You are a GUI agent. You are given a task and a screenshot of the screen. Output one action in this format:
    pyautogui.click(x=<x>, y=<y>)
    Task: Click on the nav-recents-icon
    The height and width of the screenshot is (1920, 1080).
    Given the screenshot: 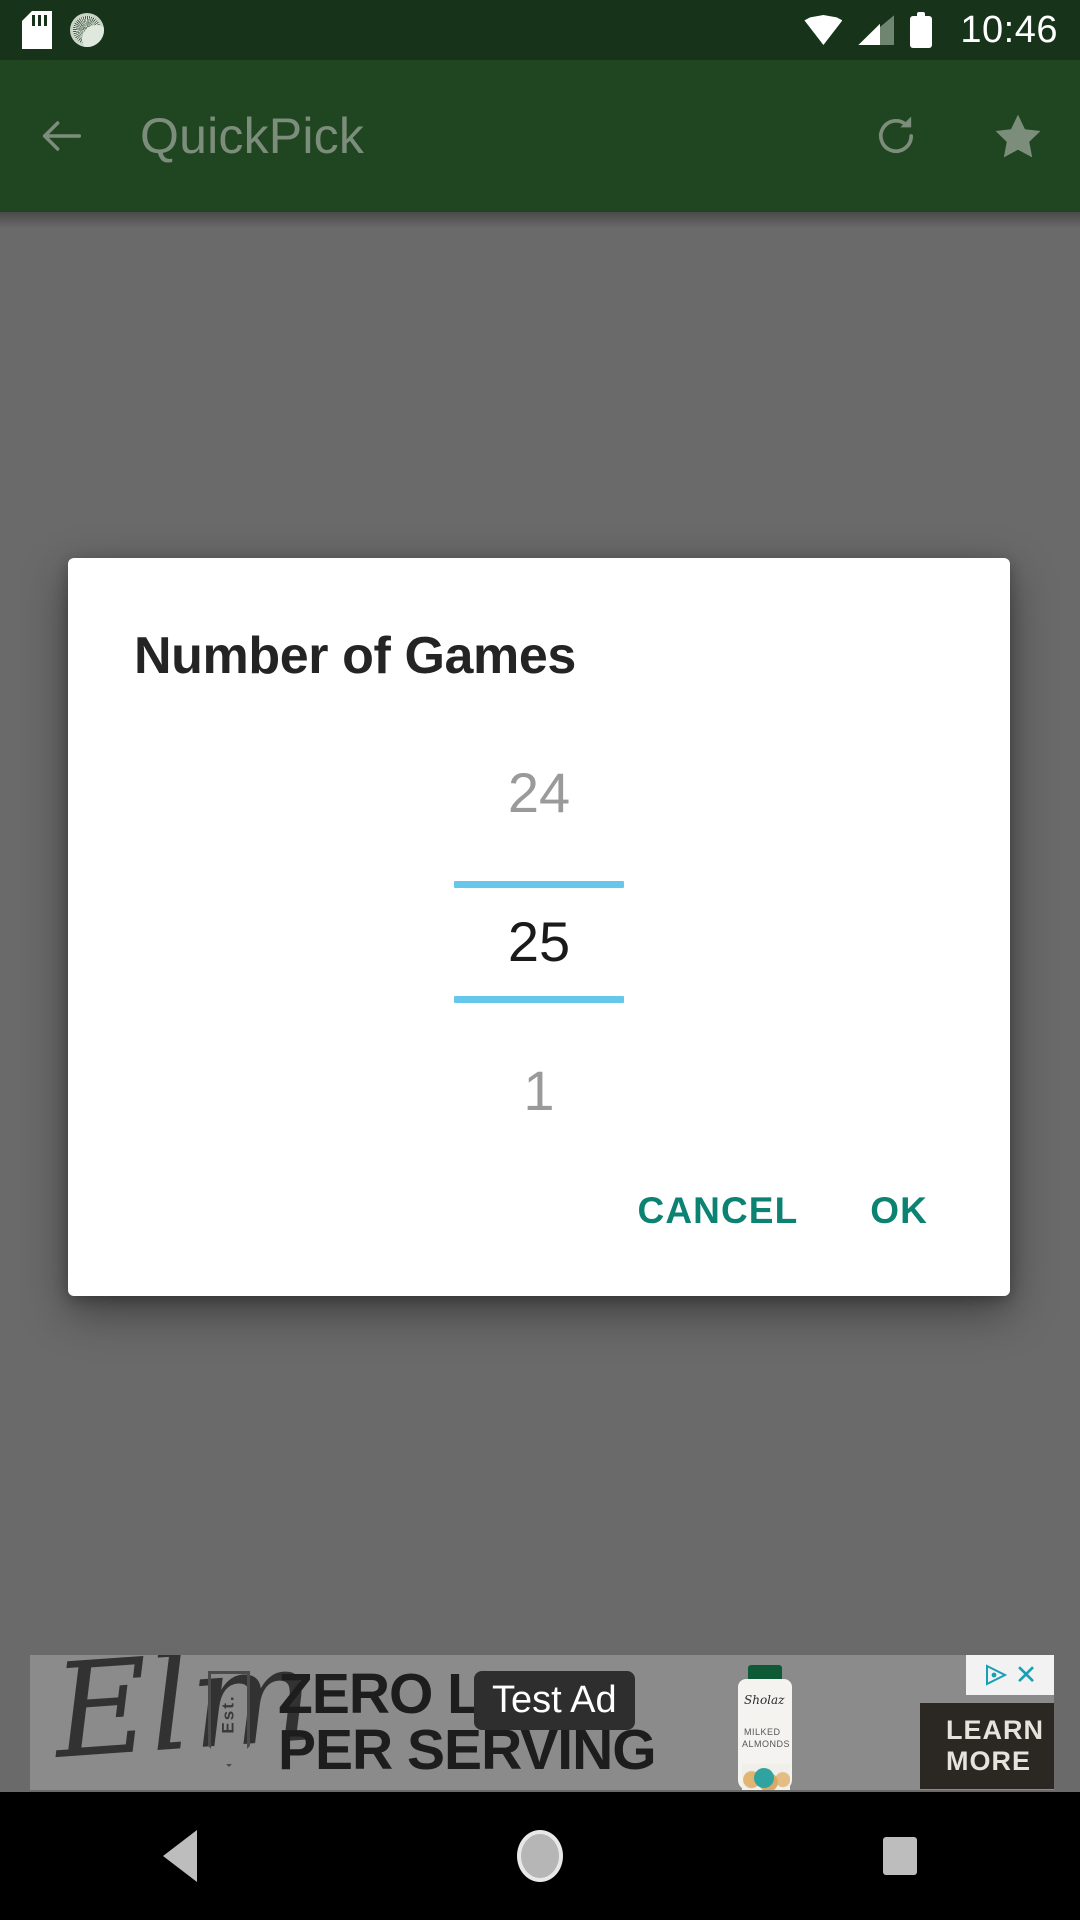 What is the action you would take?
    pyautogui.click(x=900, y=1856)
    